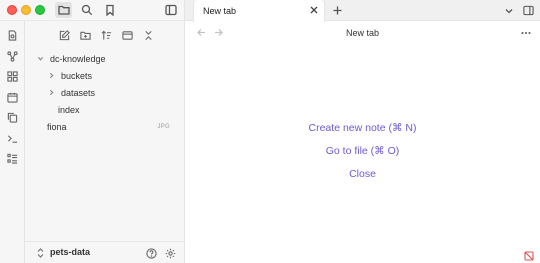 The image size is (540, 263). I want to click on tab-list-button, so click(508, 10).